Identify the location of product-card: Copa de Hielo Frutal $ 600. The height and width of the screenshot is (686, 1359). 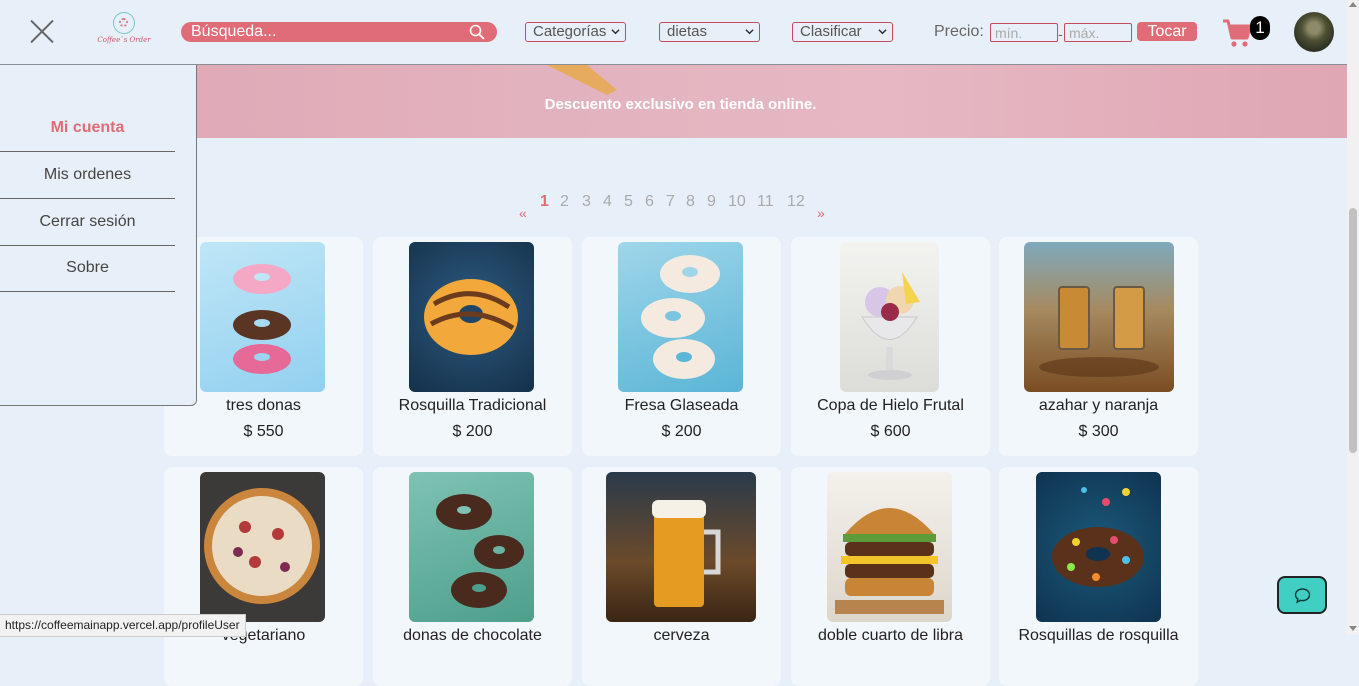
(890, 346).